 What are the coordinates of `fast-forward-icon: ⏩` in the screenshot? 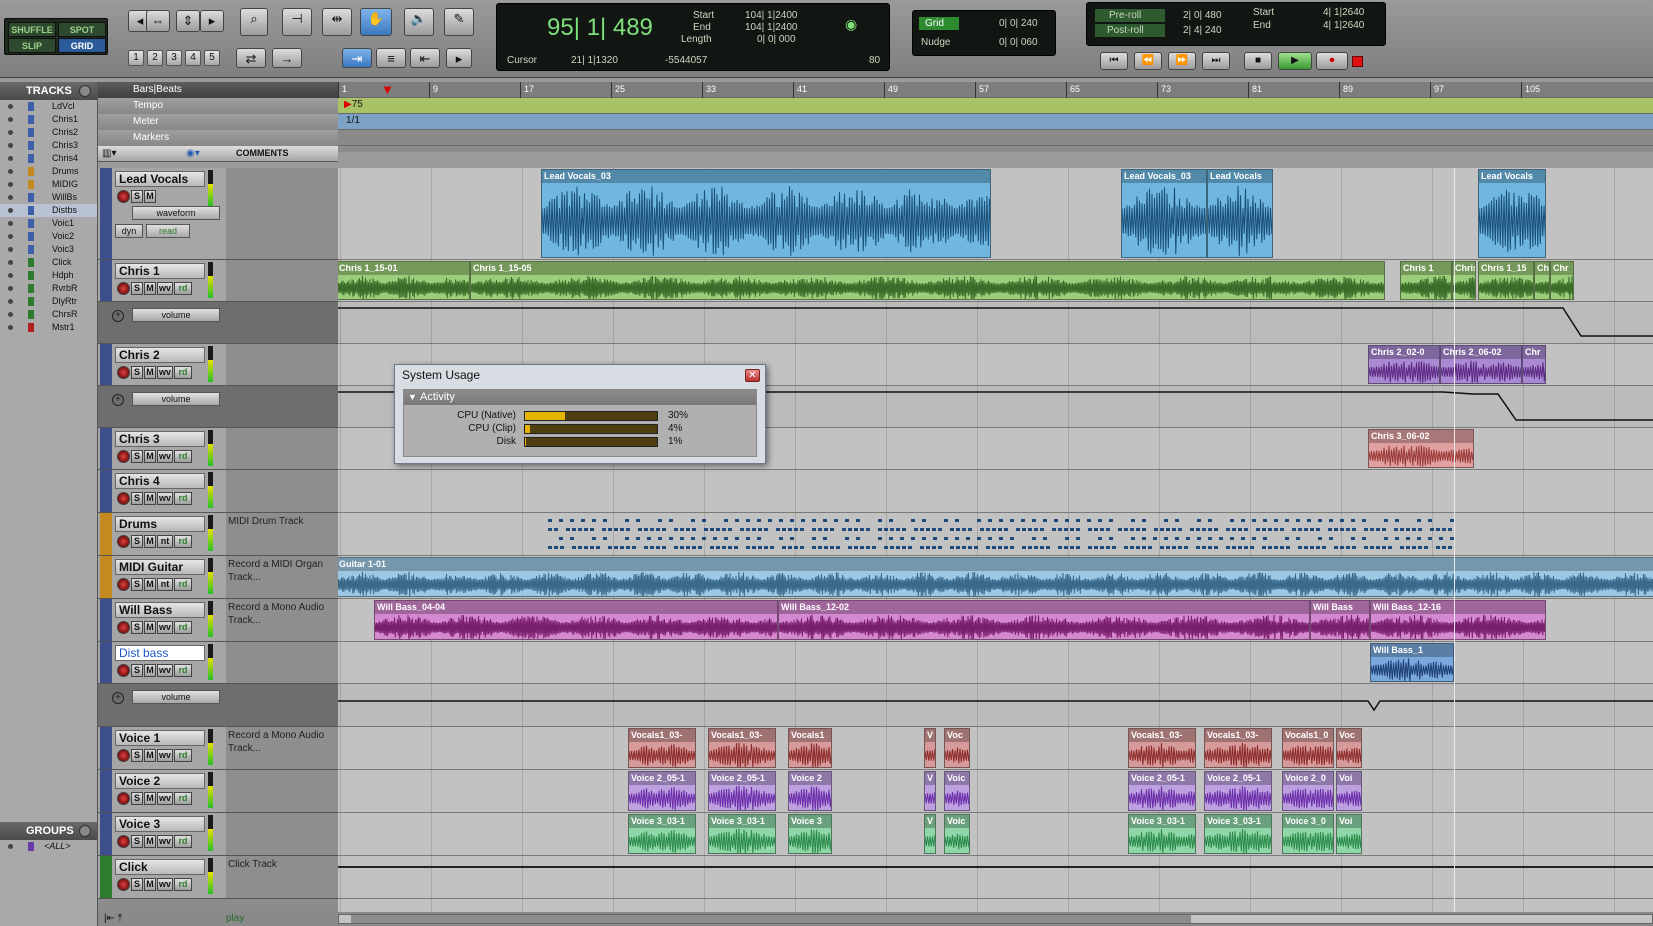 It's located at (1182, 61).